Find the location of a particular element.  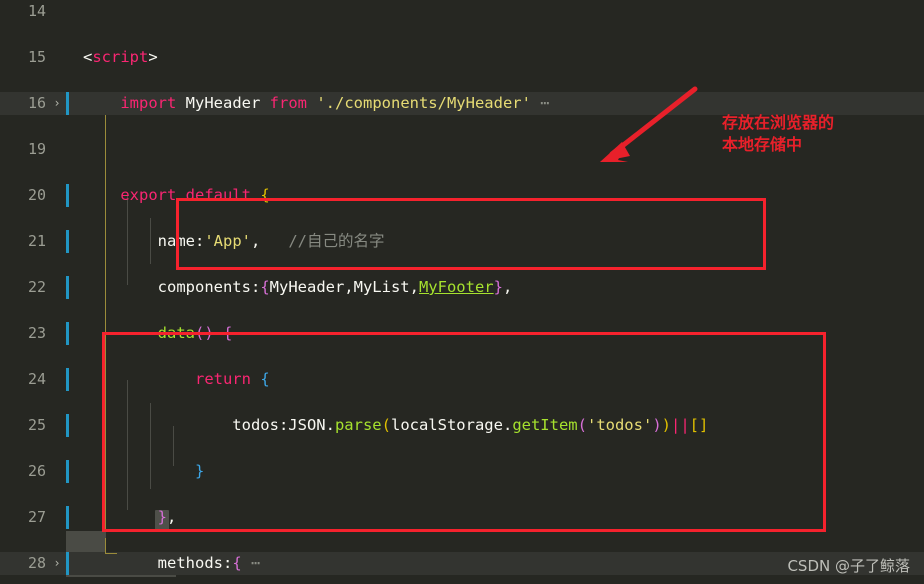

line-number: 15 is located at coordinates (36, 57).